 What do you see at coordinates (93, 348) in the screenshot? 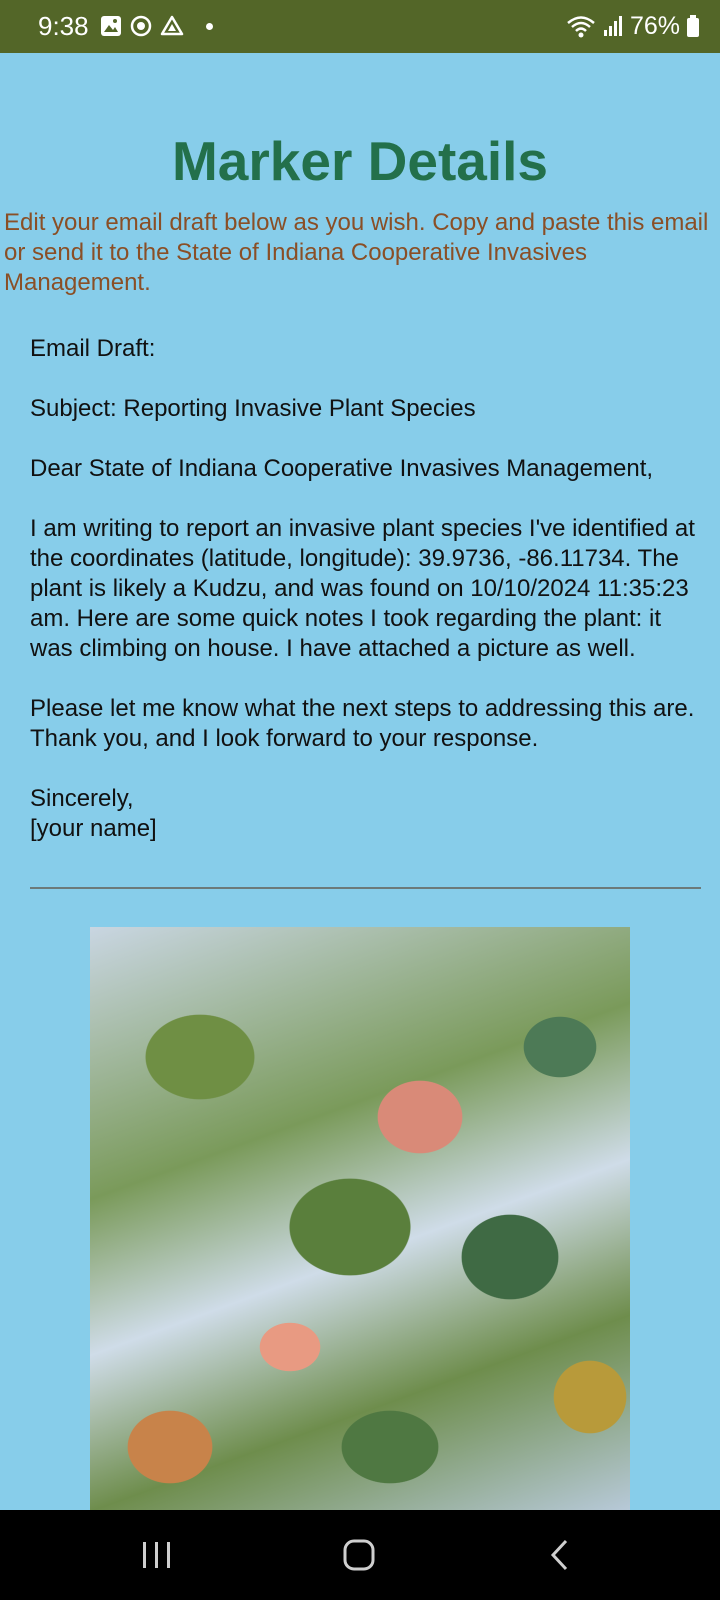
I see `email-draft-label: Email Draft:` at bounding box center [93, 348].